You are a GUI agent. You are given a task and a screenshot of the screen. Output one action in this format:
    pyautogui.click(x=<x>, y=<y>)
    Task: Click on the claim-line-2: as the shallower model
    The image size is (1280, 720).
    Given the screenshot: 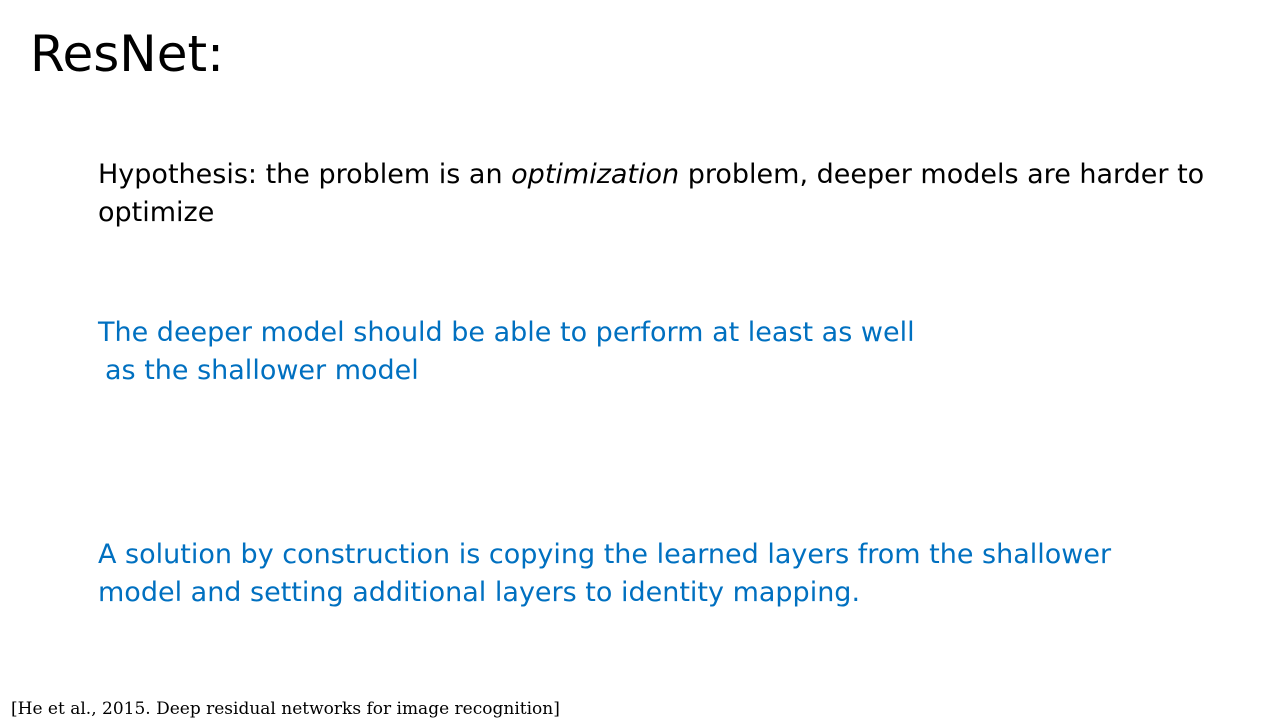 What is the action you would take?
    pyautogui.click(x=262, y=370)
    